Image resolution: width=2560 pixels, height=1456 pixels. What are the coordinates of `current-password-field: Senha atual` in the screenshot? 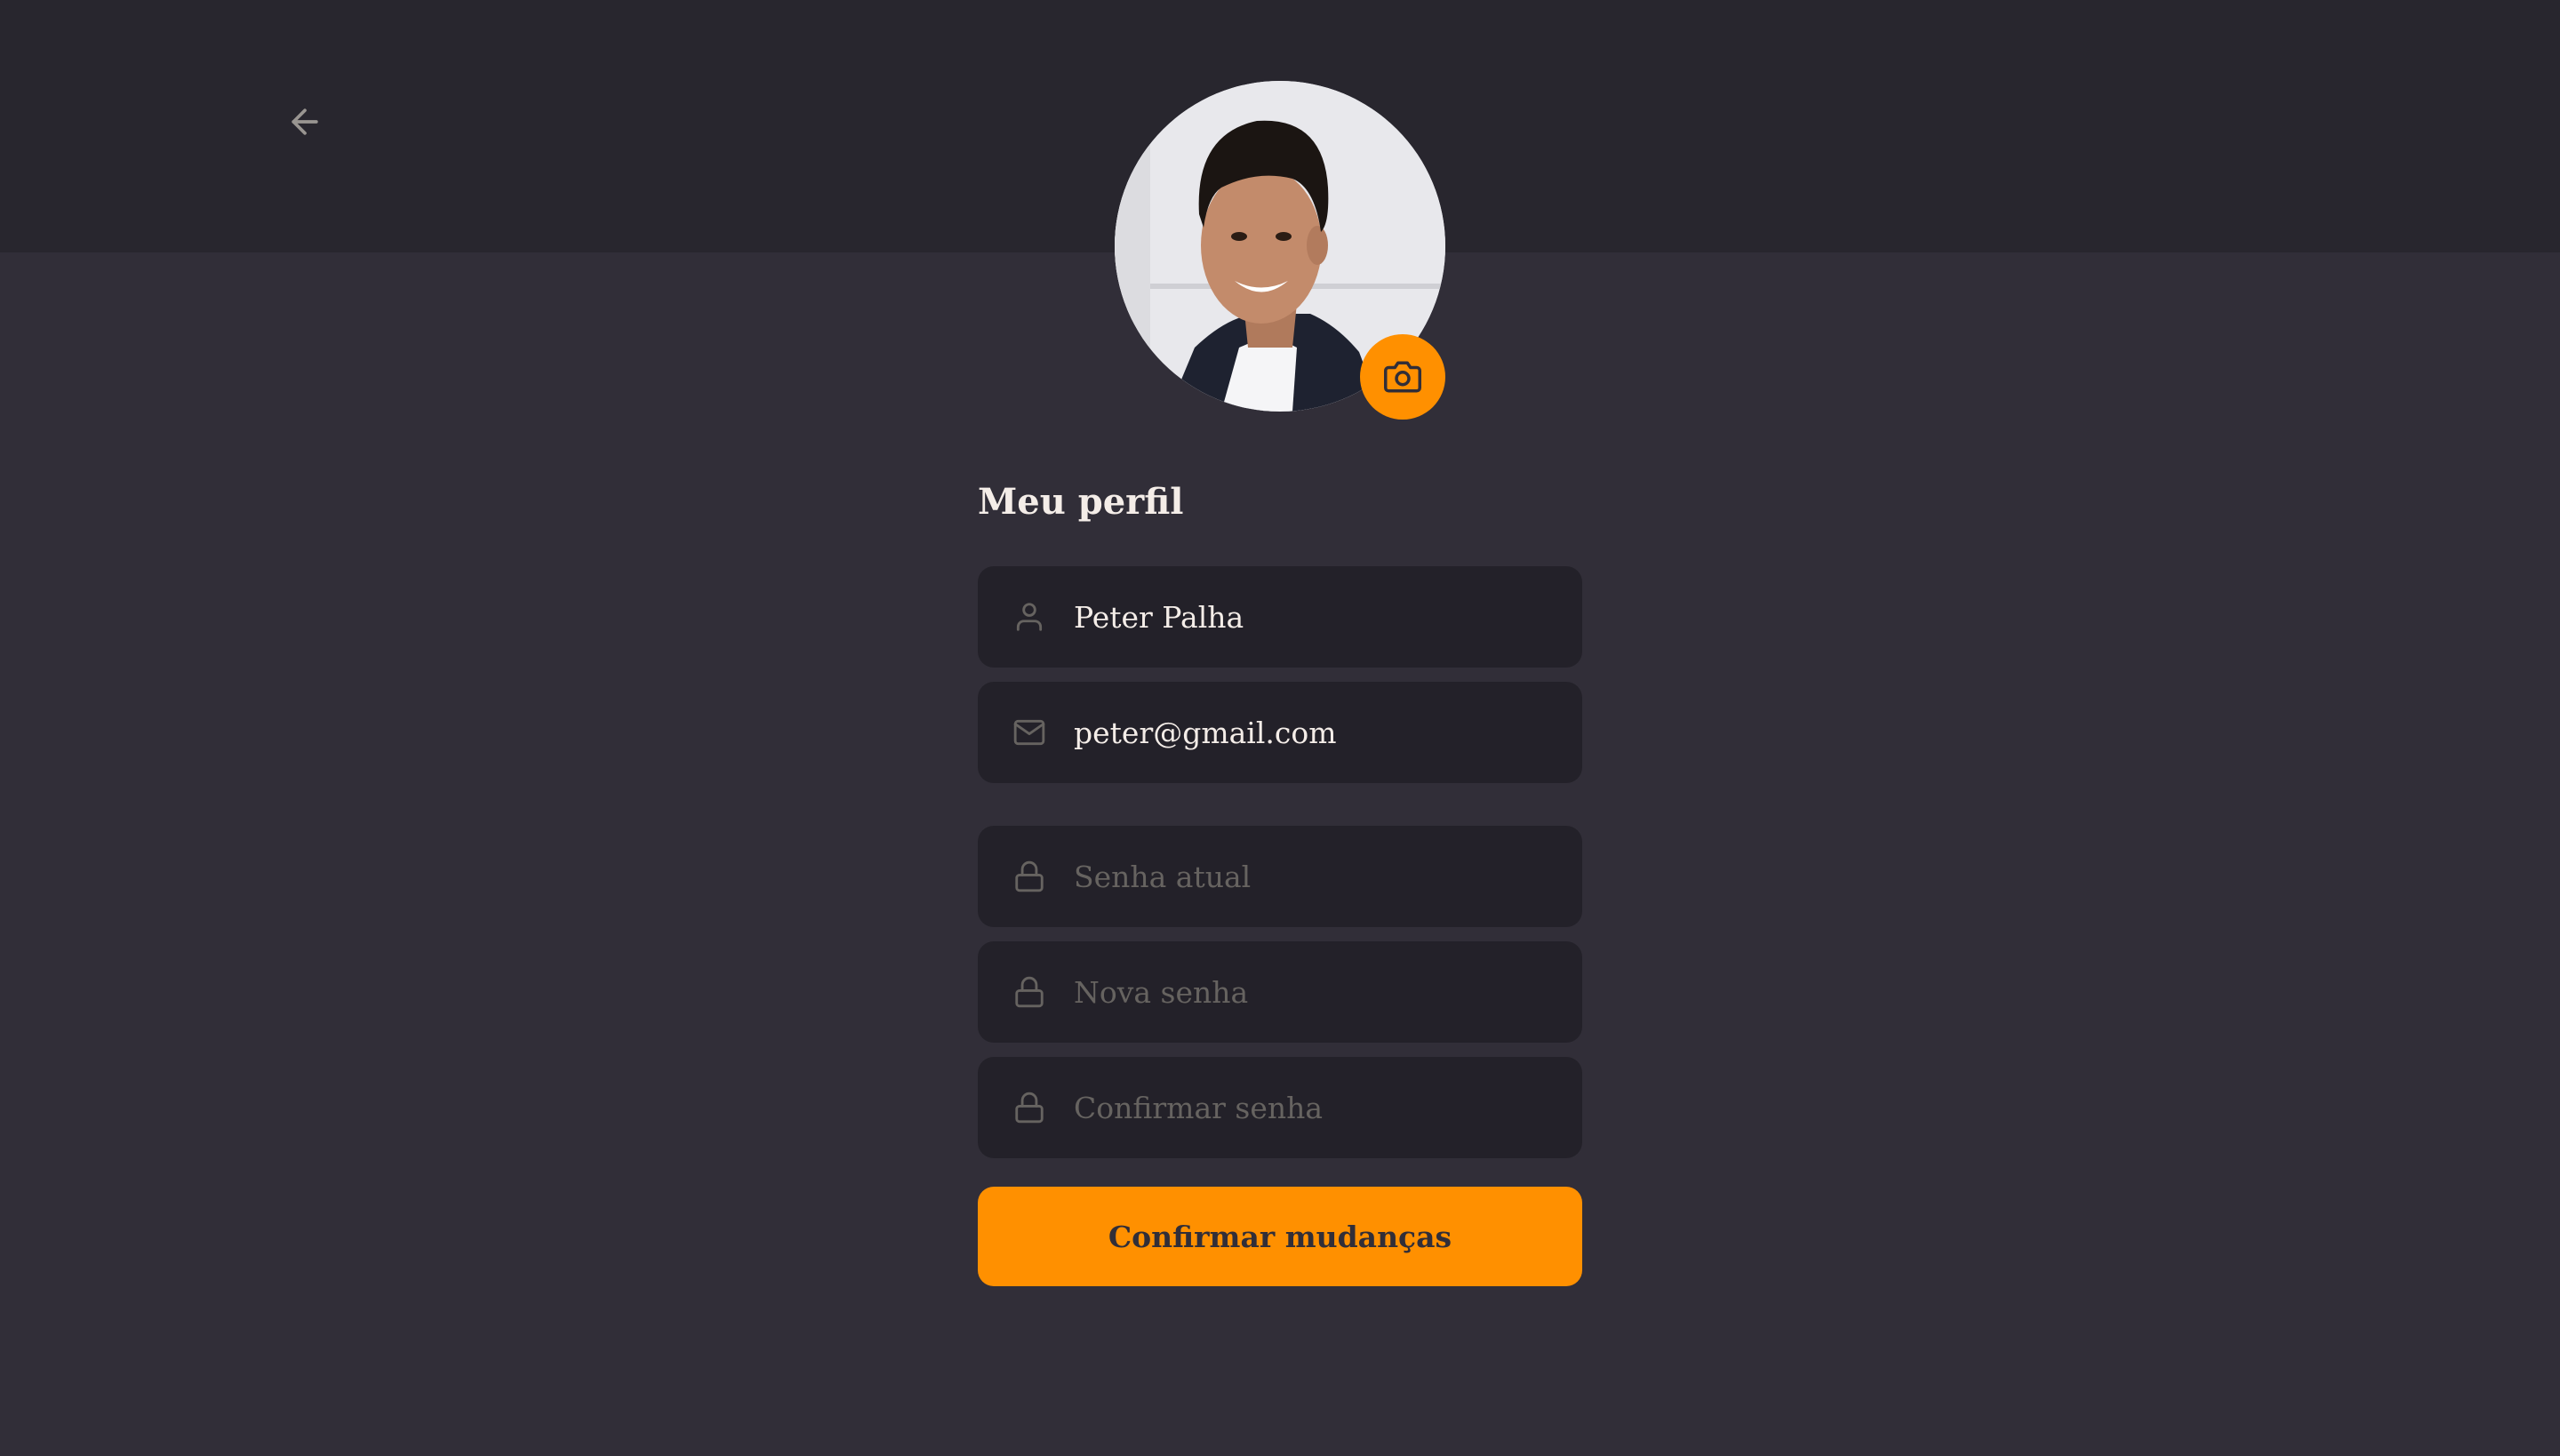 It's located at (1280, 876).